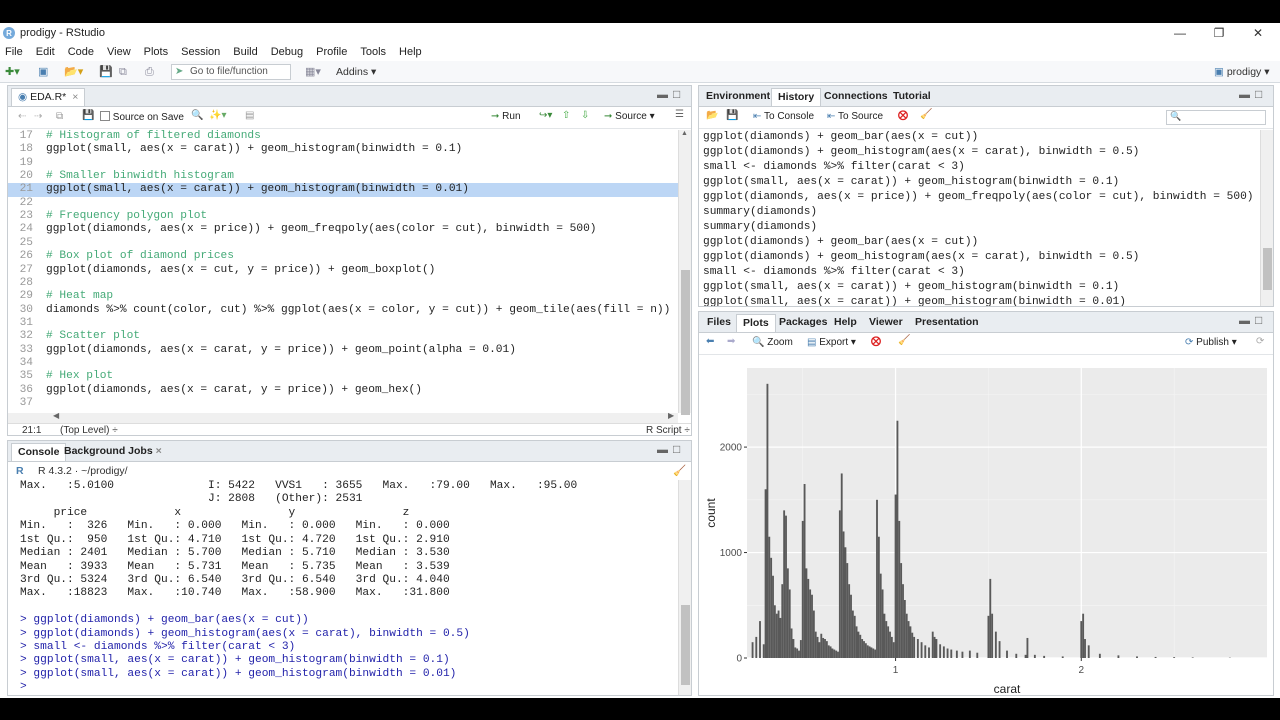 Image resolution: width=1280 pixels, height=720 pixels. Describe the element at coordinates (1216, 117) in the screenshot. I see `history-search-input: 🔍` at that location.